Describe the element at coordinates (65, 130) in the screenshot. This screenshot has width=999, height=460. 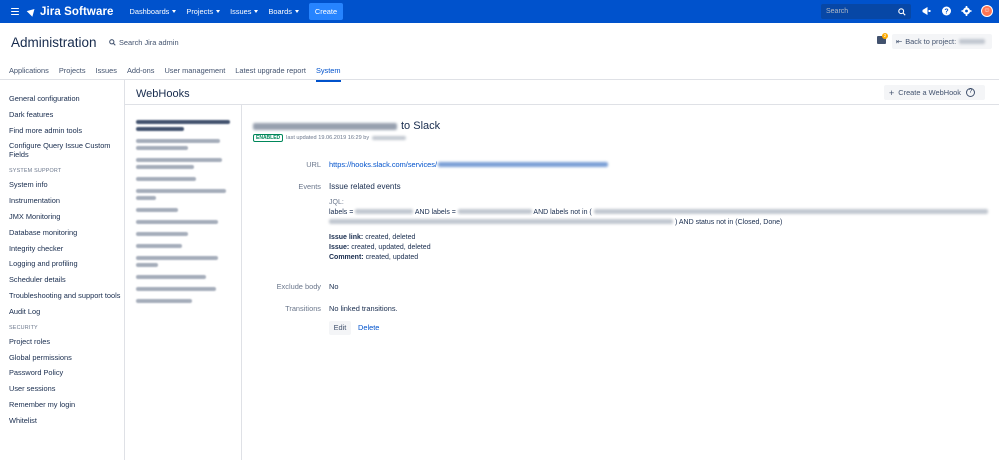
I see `sidebar-item-find-more-admin-tools: Find more admin tools` at that location.